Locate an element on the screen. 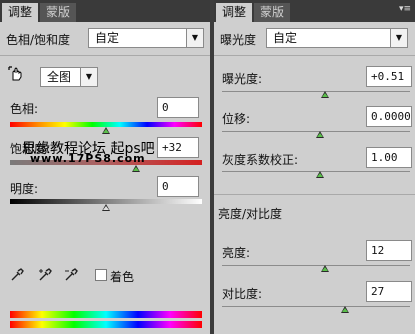  exposure-input: +0.51 is located at coordinates (389, 76).